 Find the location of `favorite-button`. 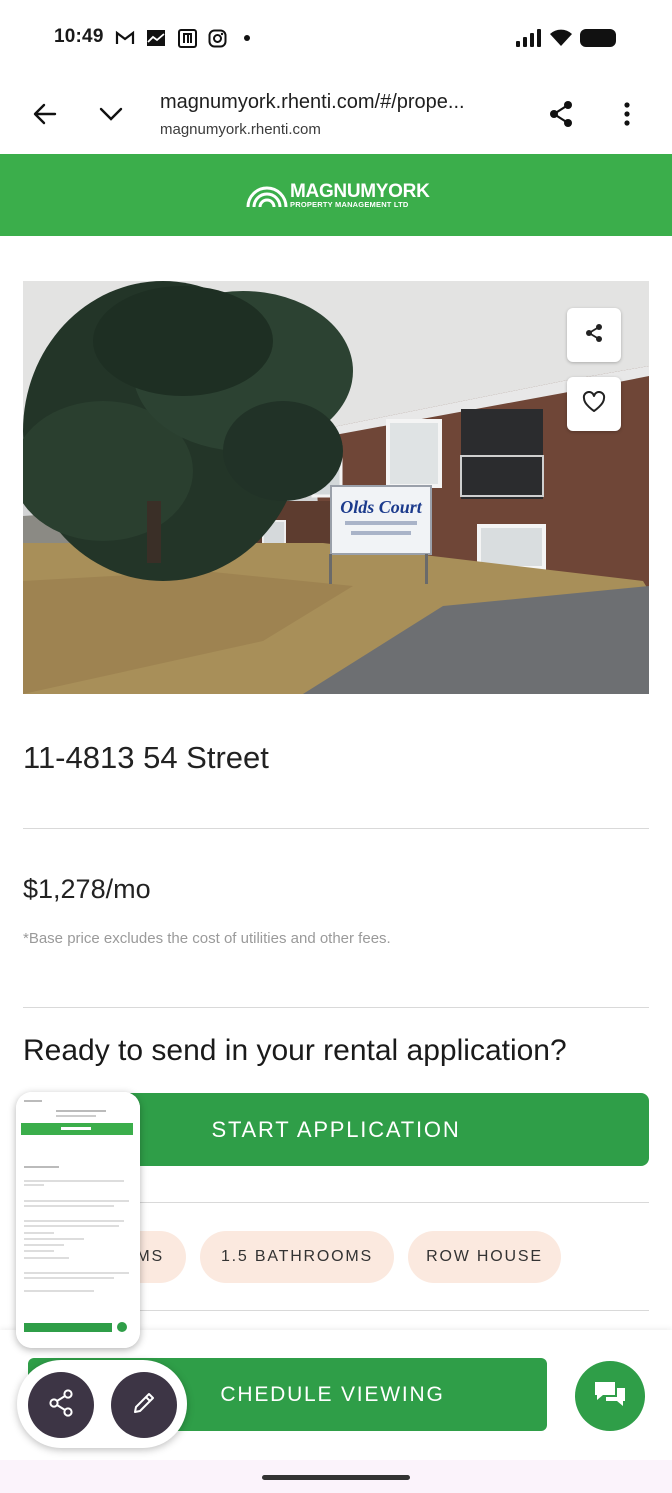

favorite-button is located at coordinates (594, 404).